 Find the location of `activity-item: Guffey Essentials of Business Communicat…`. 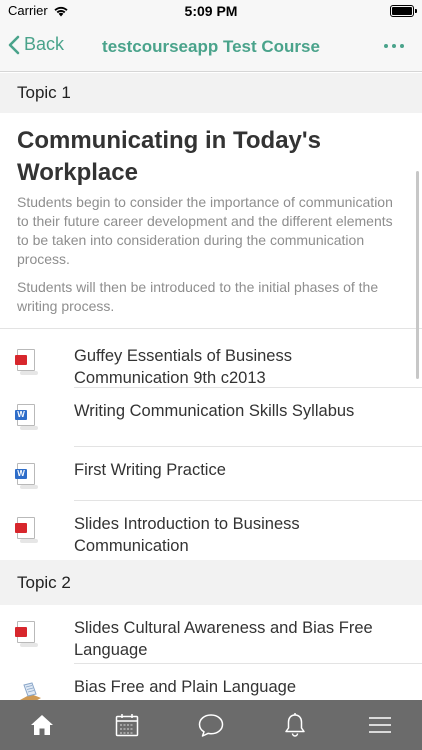

activity-item: Guffey Essentials of Business Communicat… is located at coordinates (211, 358).